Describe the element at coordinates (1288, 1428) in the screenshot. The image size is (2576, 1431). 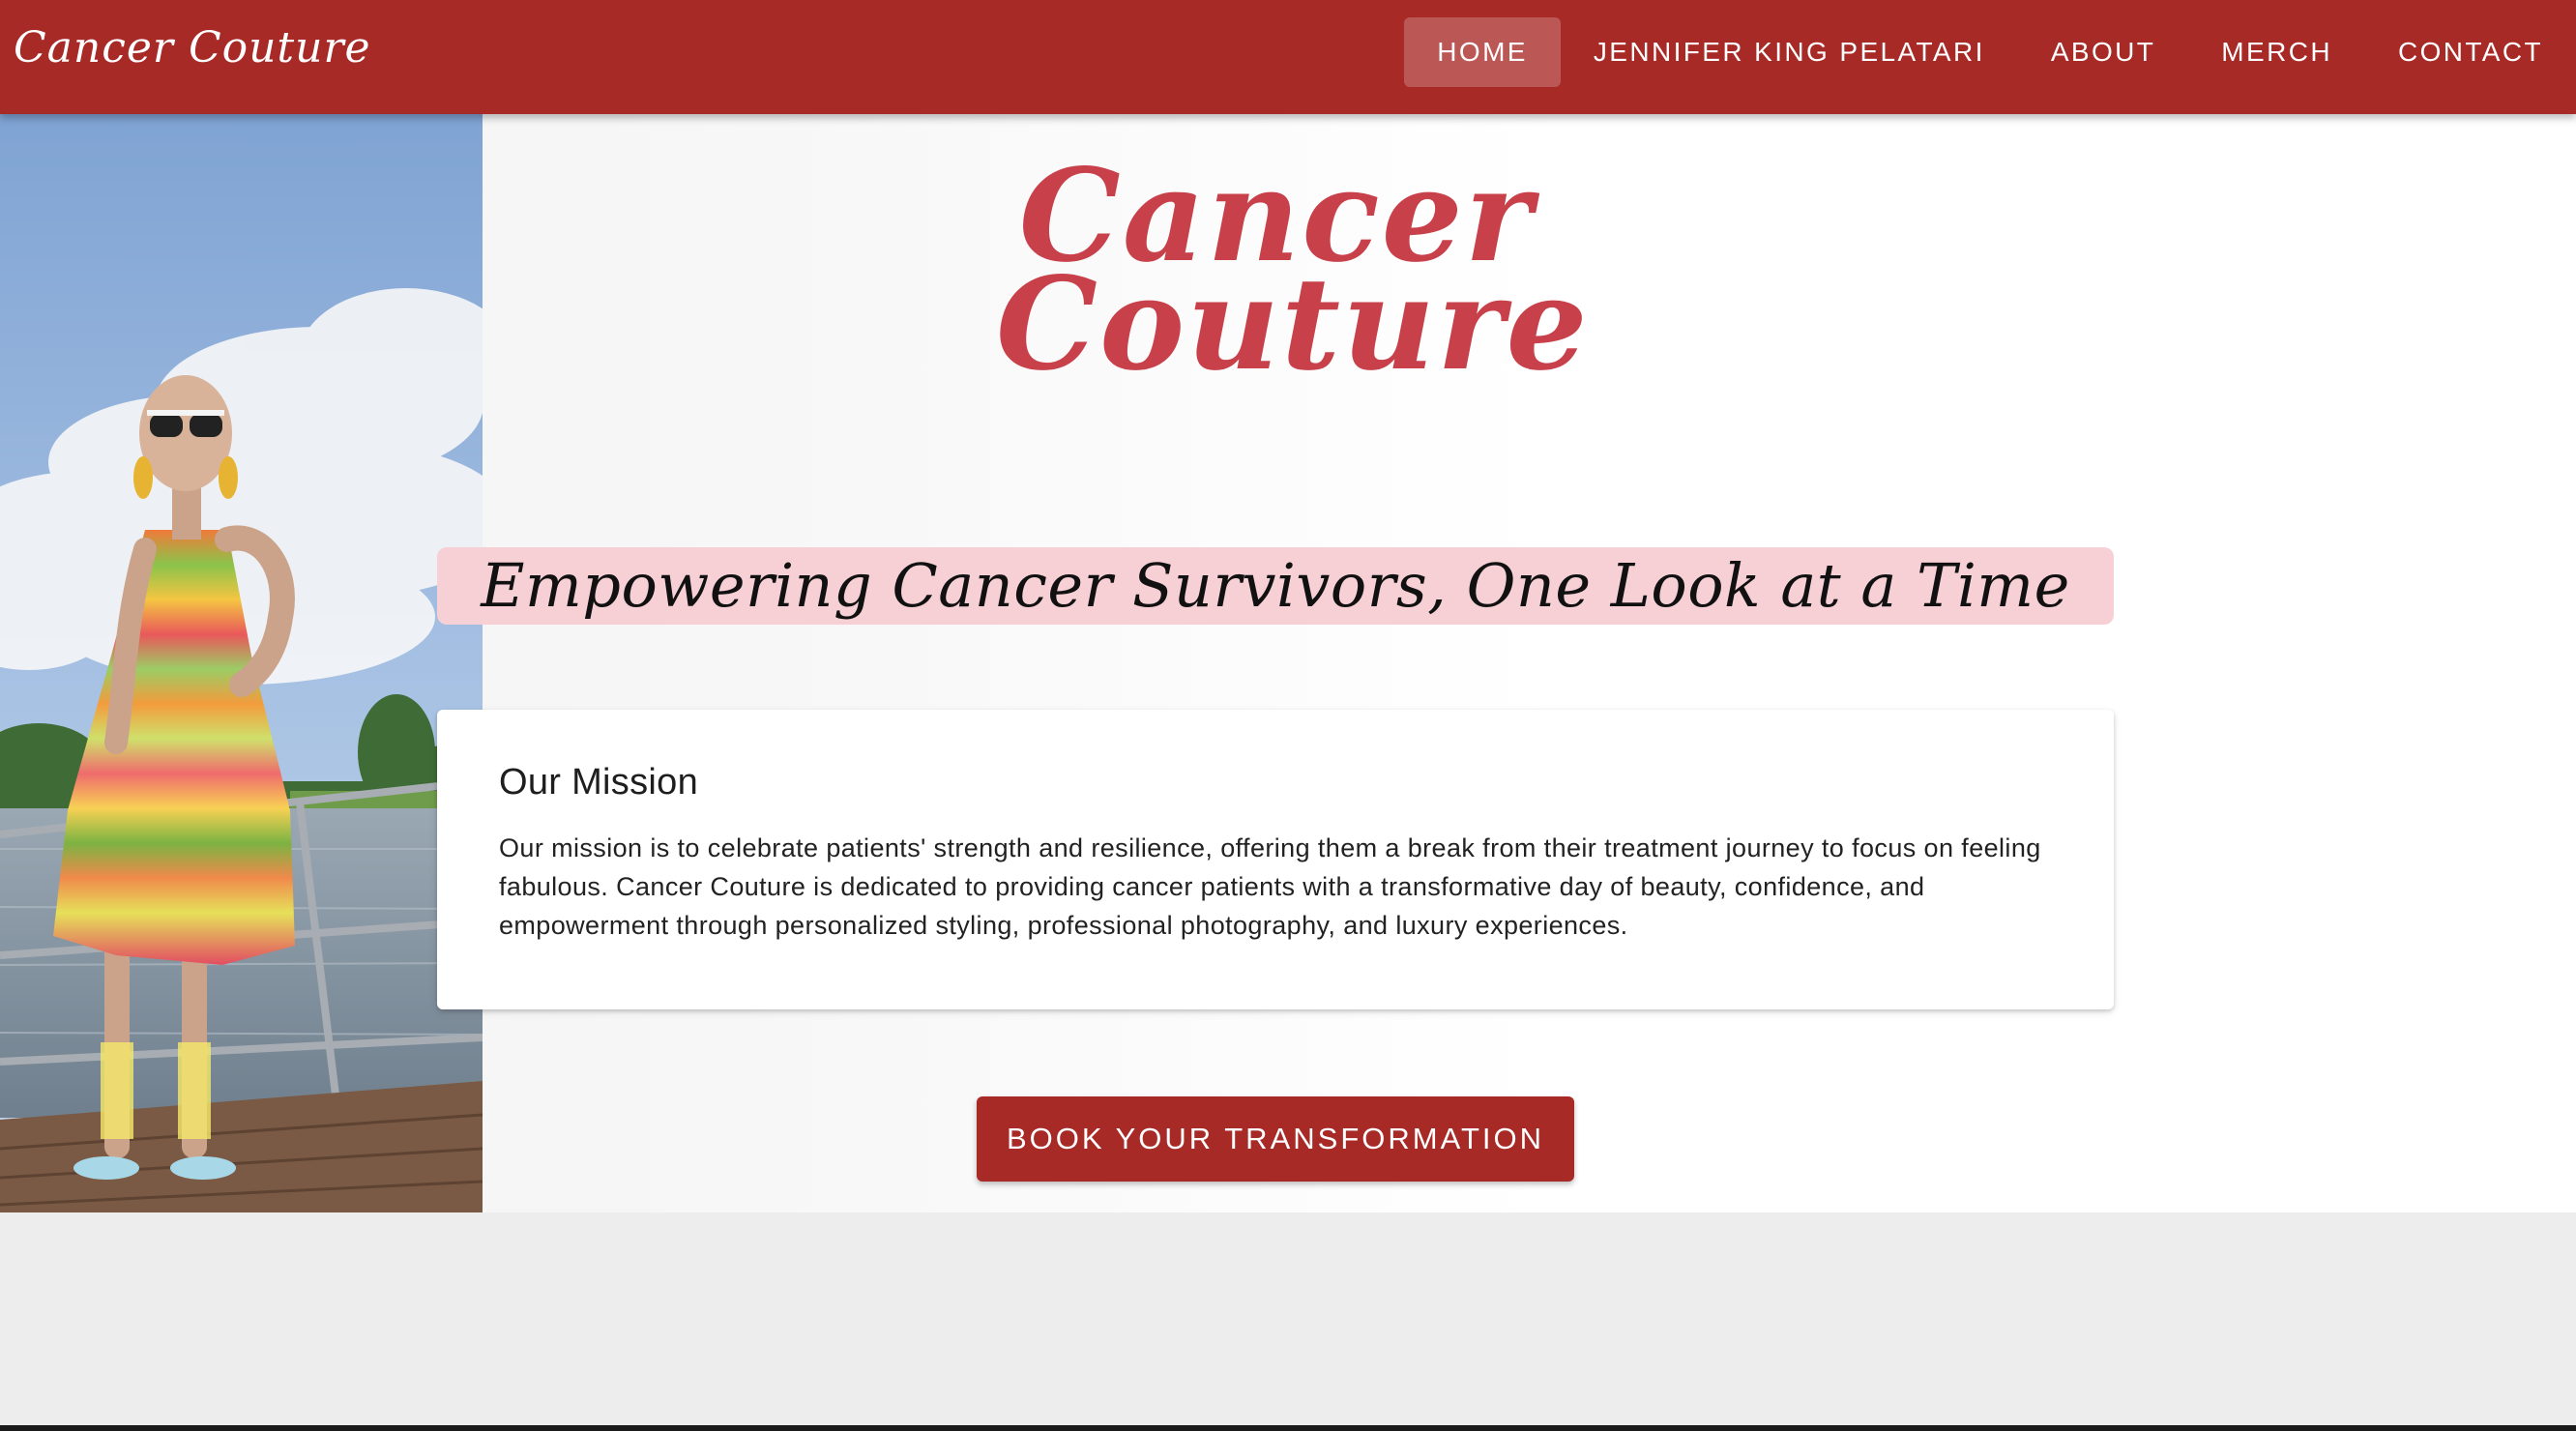
I see `window-bottom-edge` at that location.